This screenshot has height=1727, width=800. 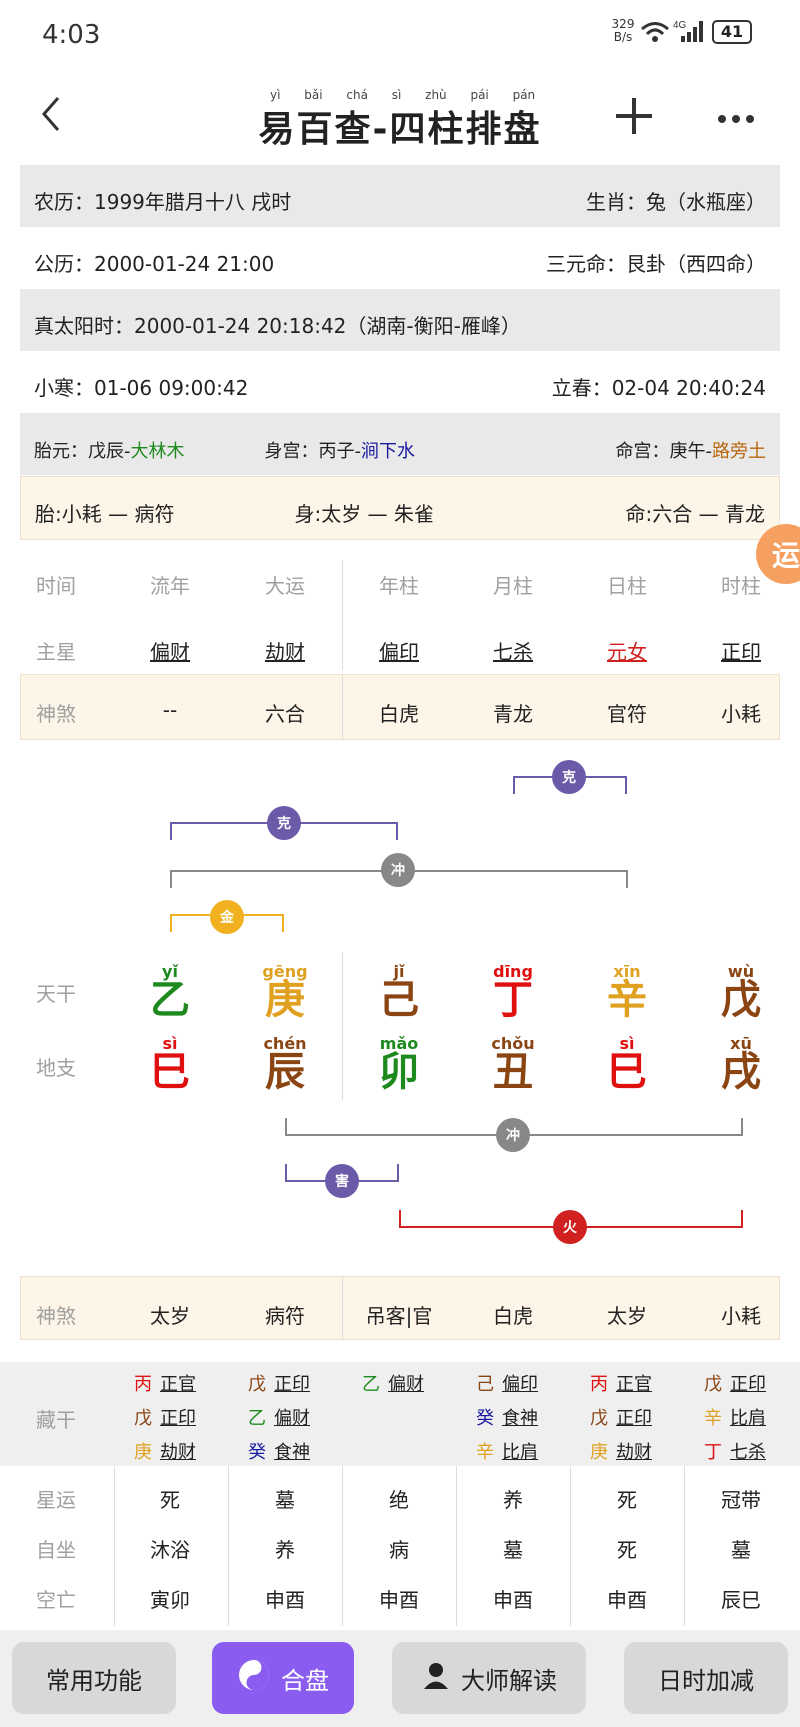 What do you see at coordinates (154, 264) in the screenshot?
I see `solar-date: 公历：2000-01-24 21:00` at bounding box center [154, 264].